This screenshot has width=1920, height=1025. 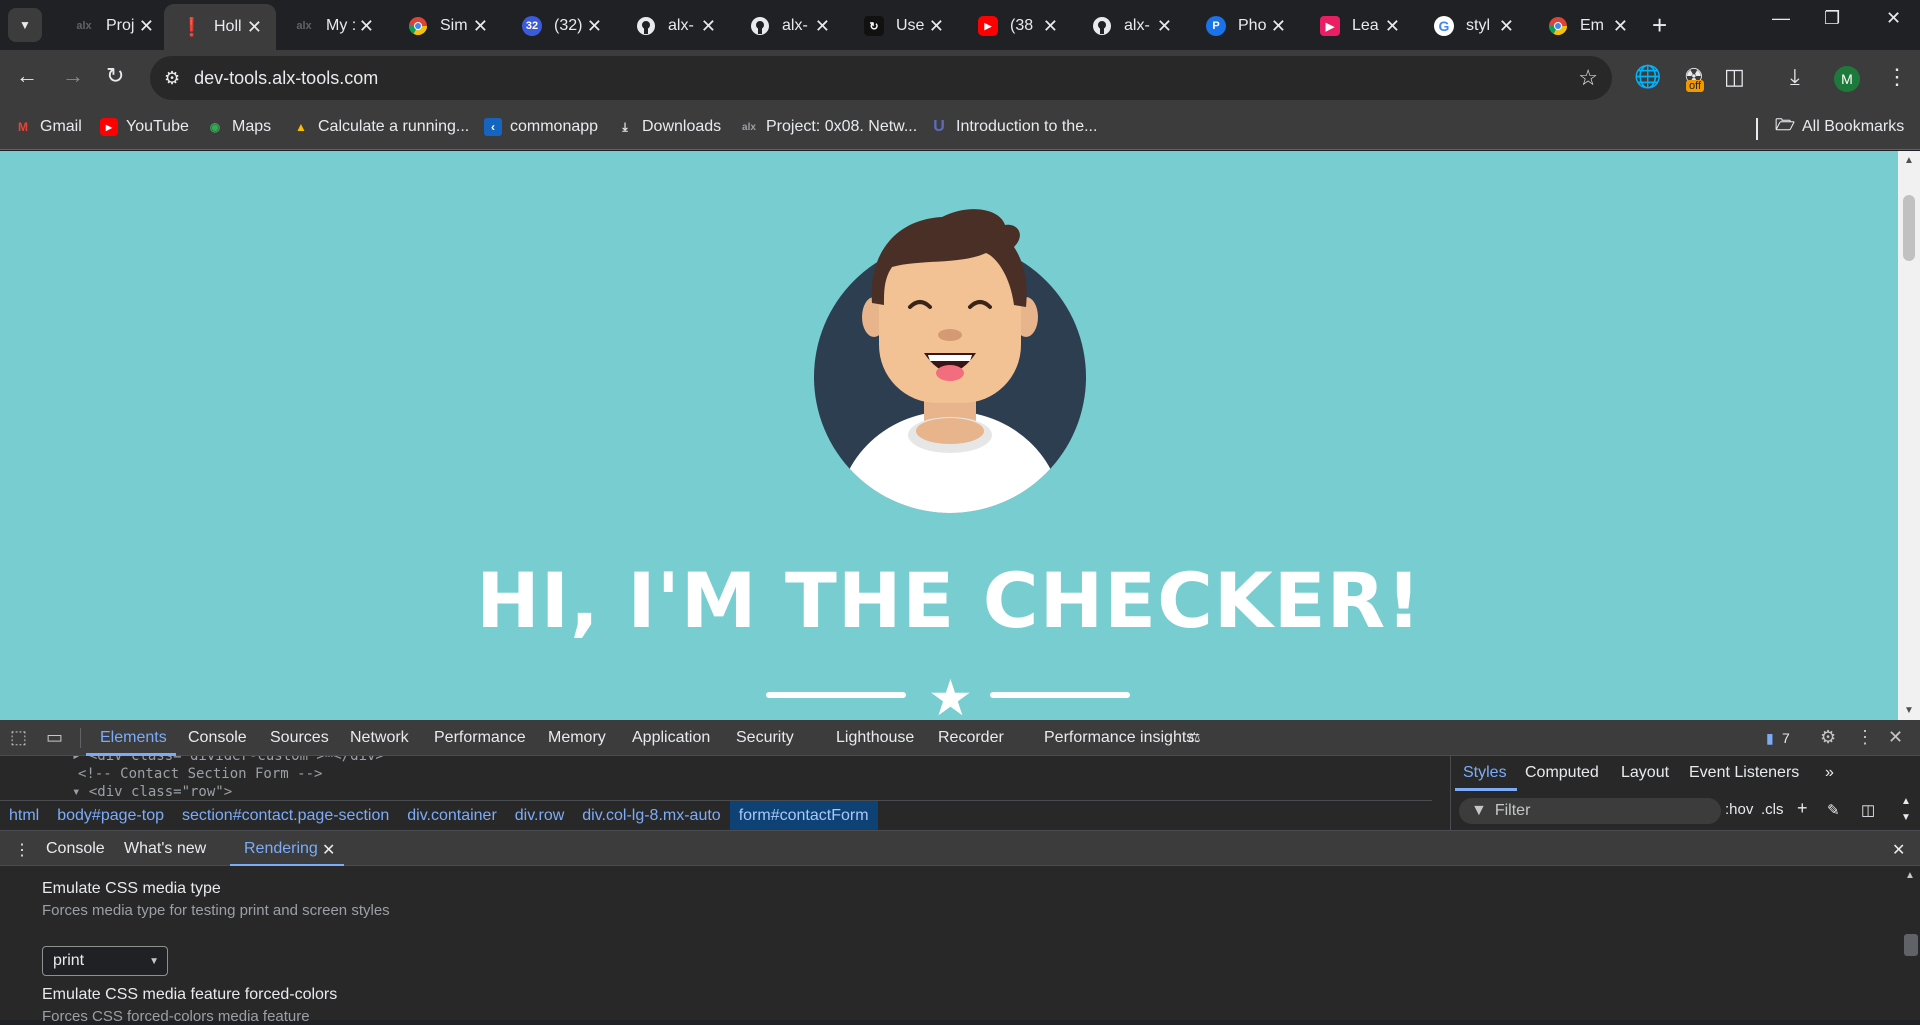 I want to click on breadcrumb-section: section#contact.page-section, so click(x=285, y=816).